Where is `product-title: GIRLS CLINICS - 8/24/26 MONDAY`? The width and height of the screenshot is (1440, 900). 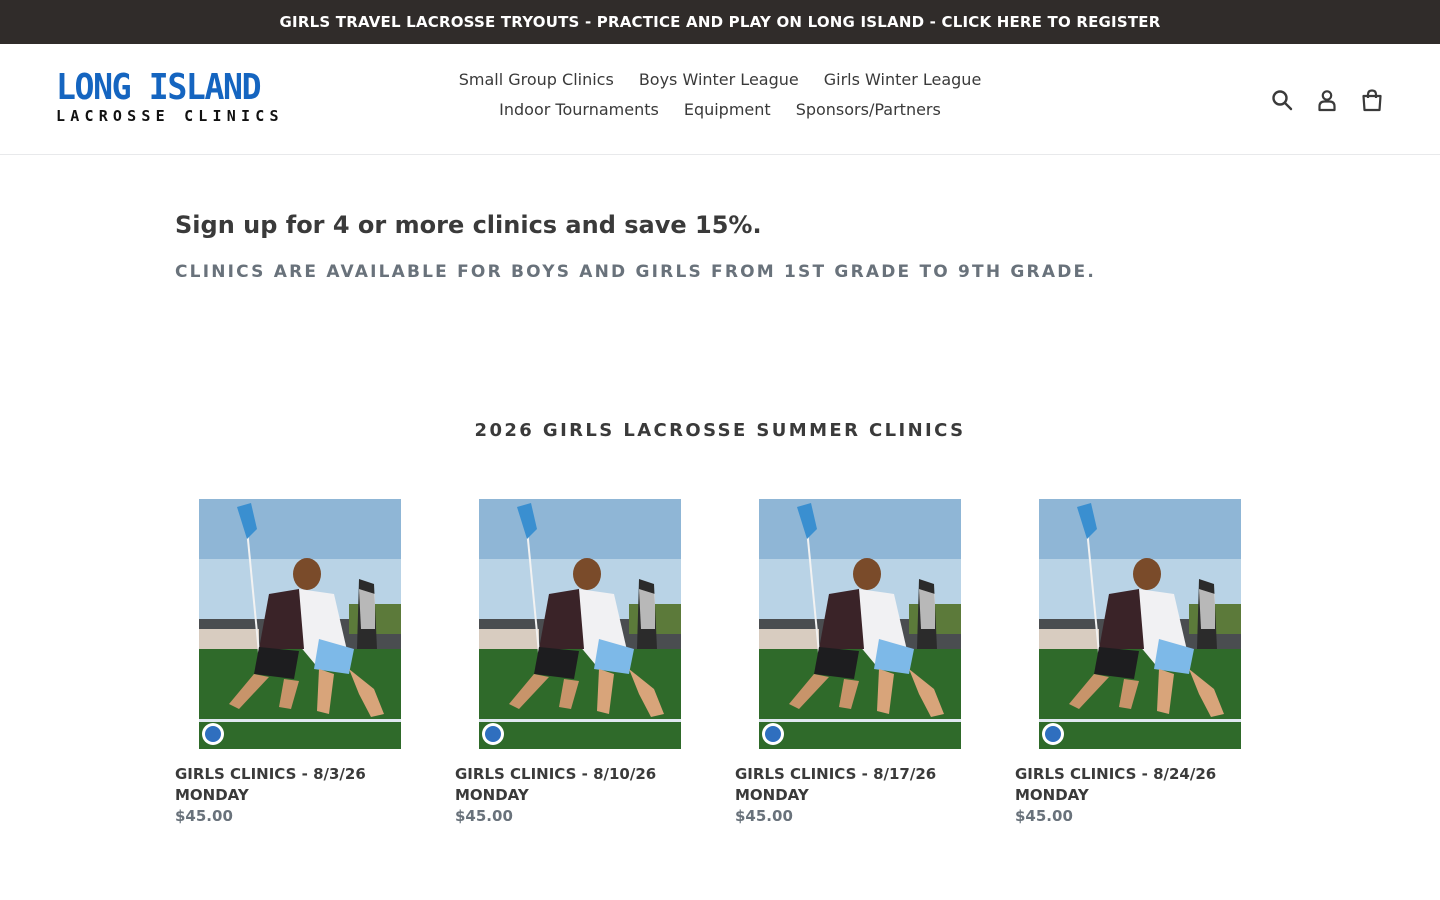 product-title: GIRLS CLINICS - 8/24/26 MONDAY is located at coordinates (1140, 785).